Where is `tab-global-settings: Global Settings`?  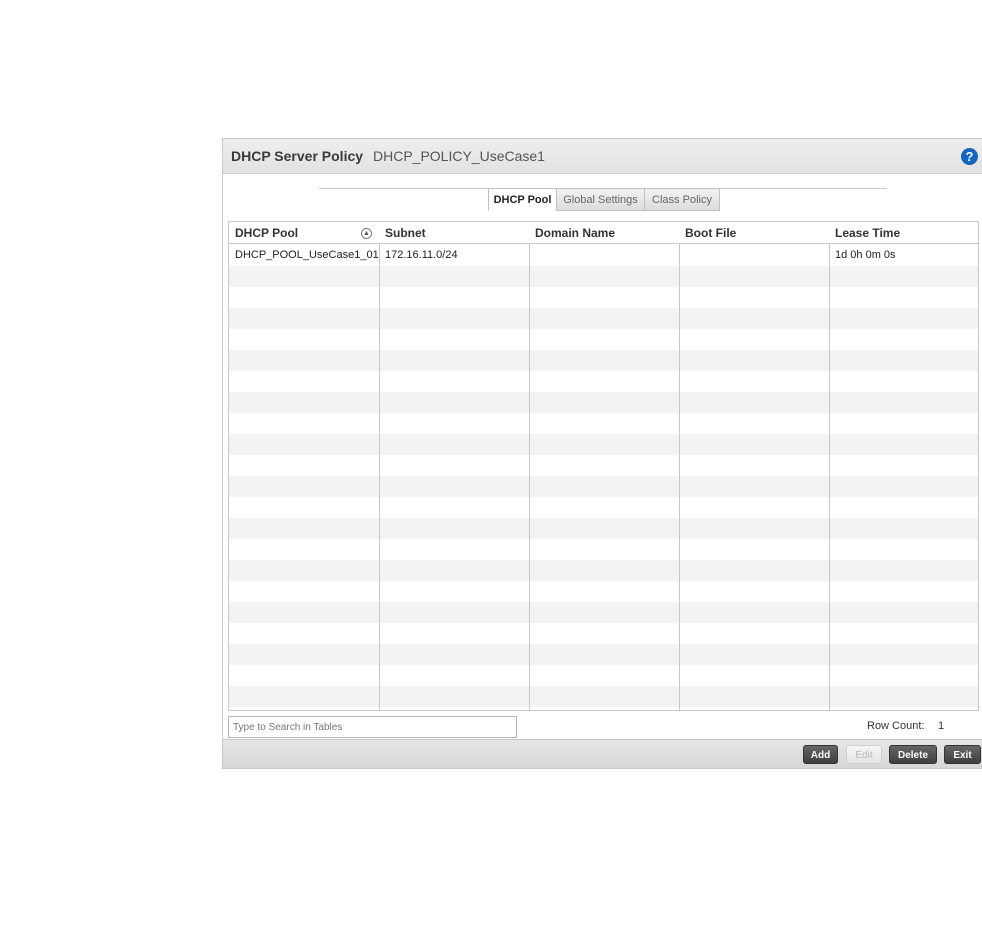
tab-global-settings: Global Settings is located at coordinates (600, 199).